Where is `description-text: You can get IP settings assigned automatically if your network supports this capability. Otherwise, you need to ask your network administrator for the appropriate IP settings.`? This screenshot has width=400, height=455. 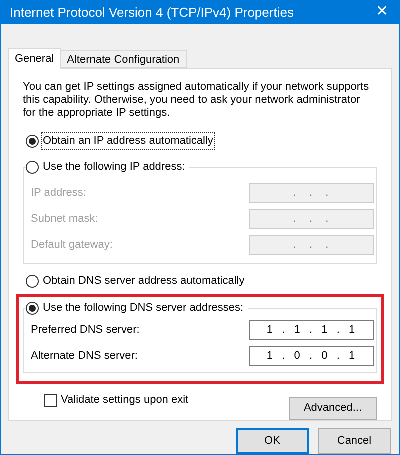 description-text: You can get IP settings assigned automatically if your network supports this capability. Otherwise, you need to ask your network administrator for the appropriate IP settings. is located at coordinates (196, 100).